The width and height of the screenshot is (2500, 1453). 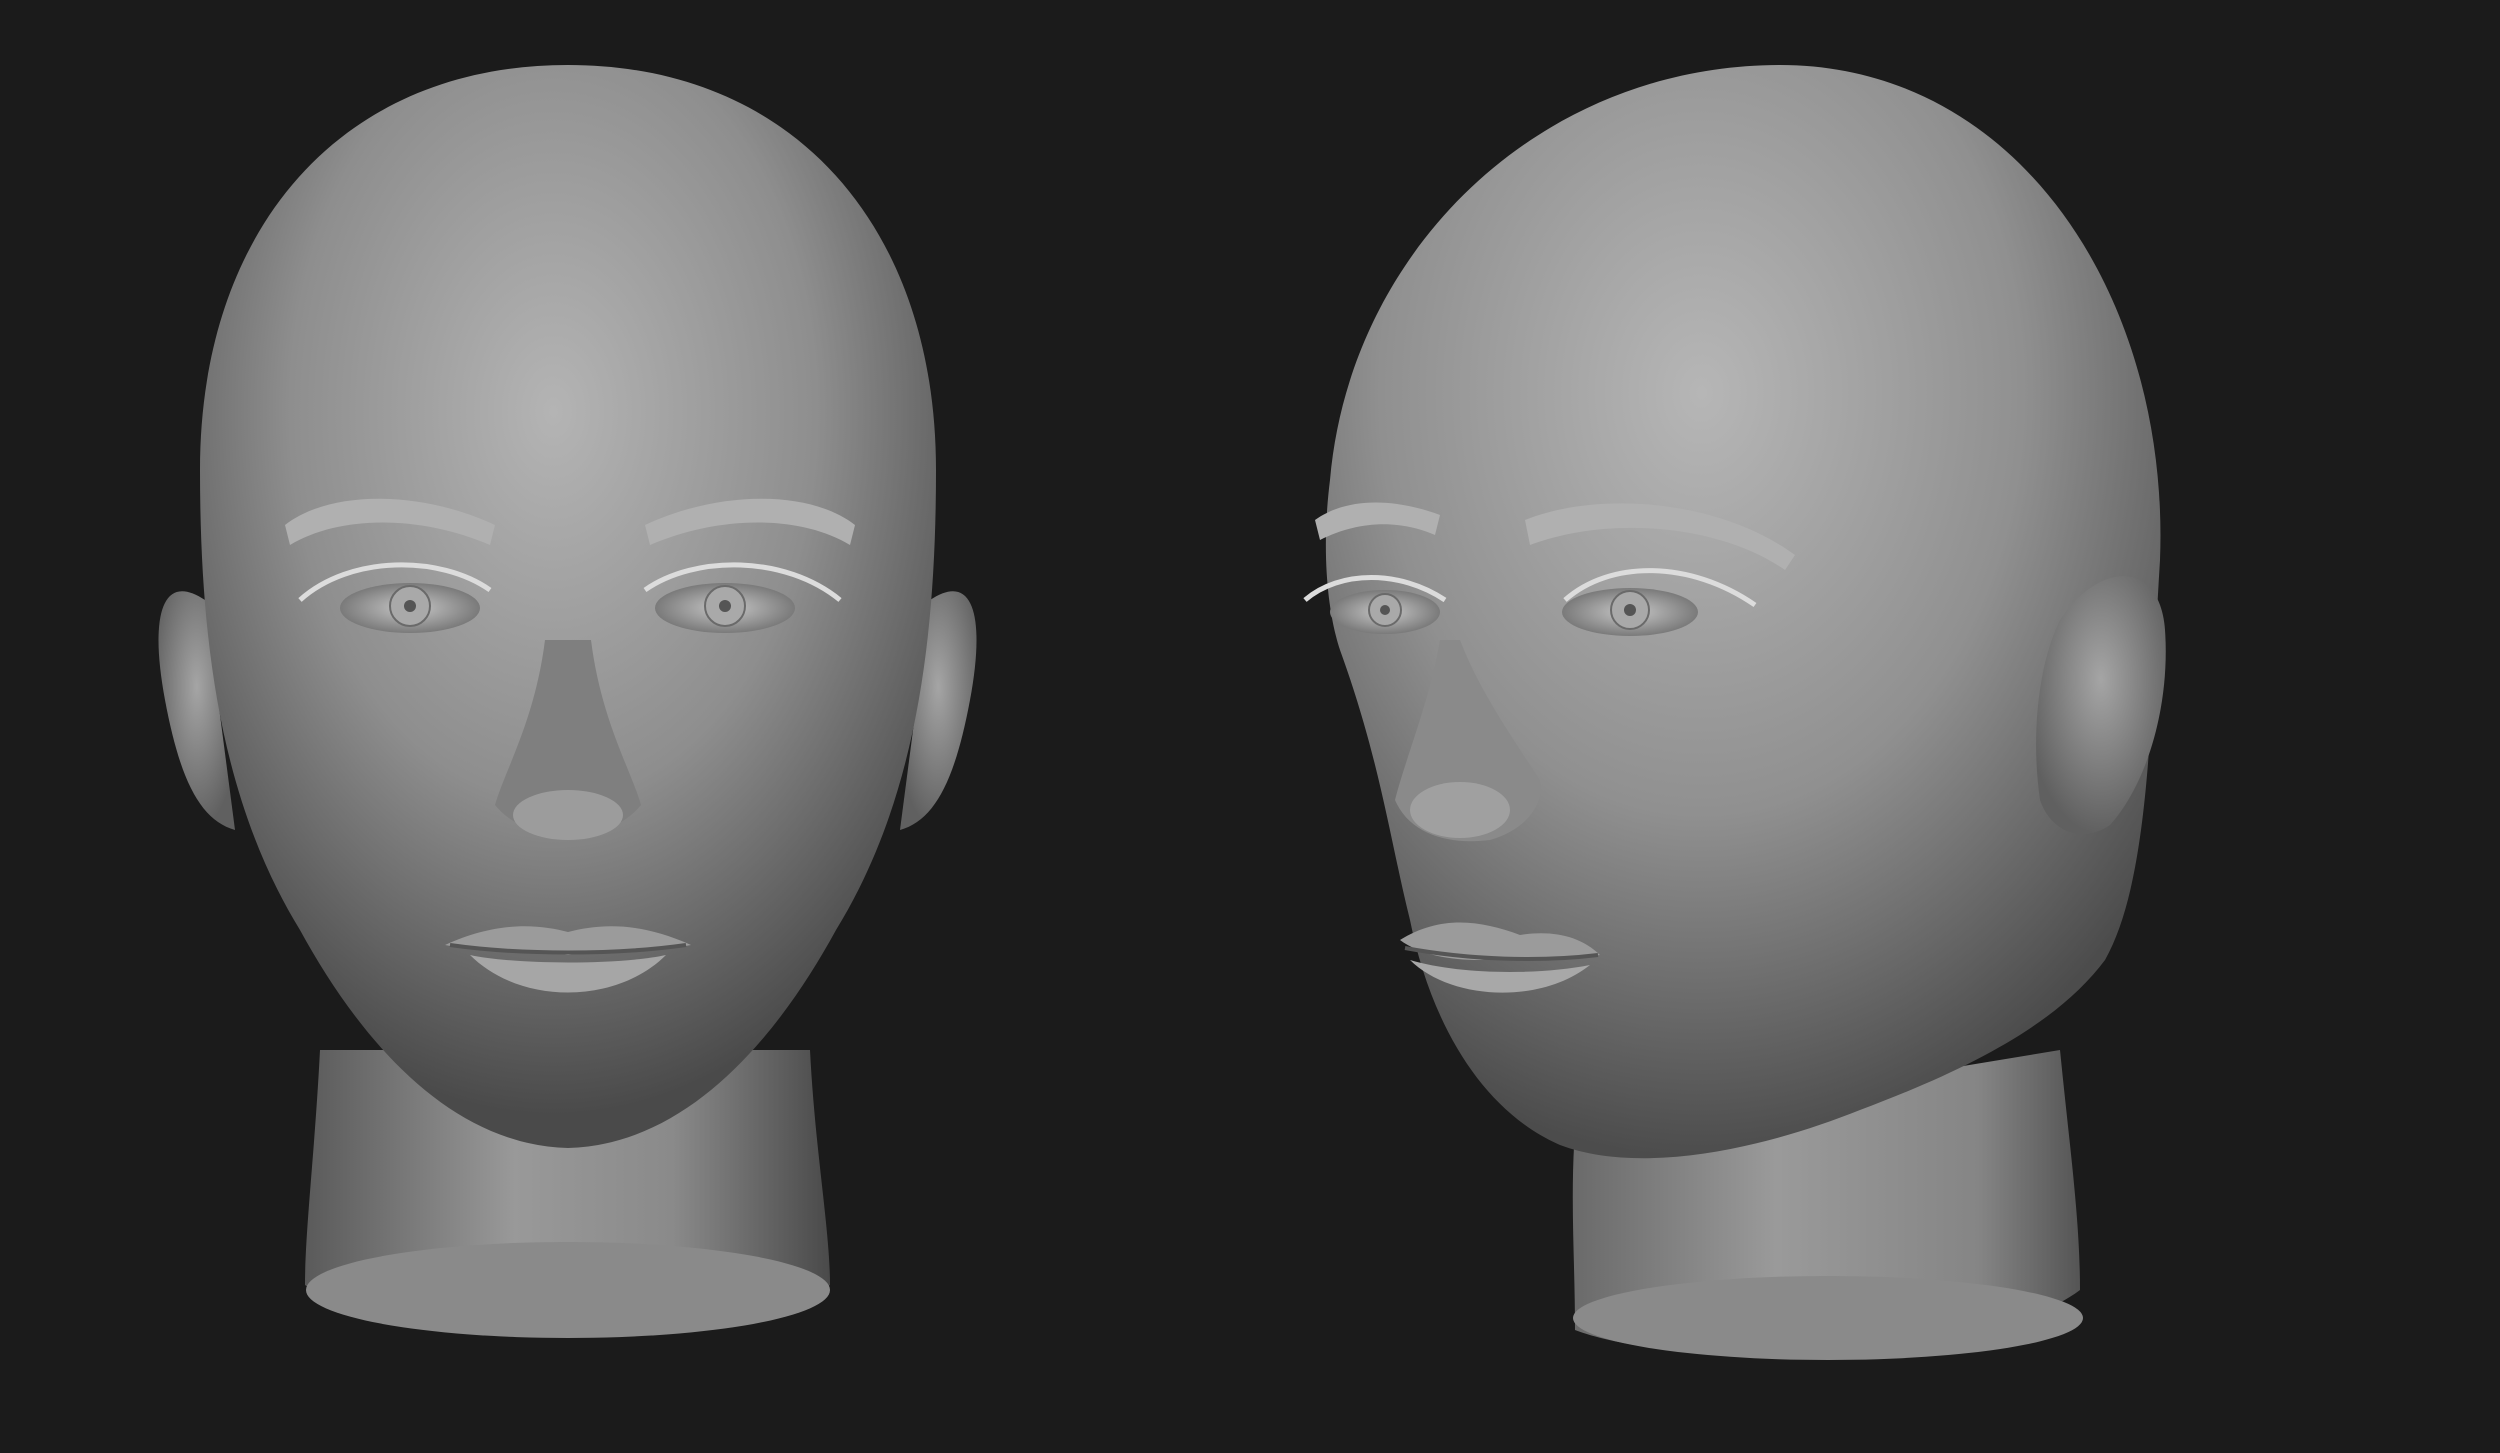 What do you see at coordinates (1828, 1318) in the screenshot?
I see `neck-base-three-quarter` at bounding box center [1828, 1318].